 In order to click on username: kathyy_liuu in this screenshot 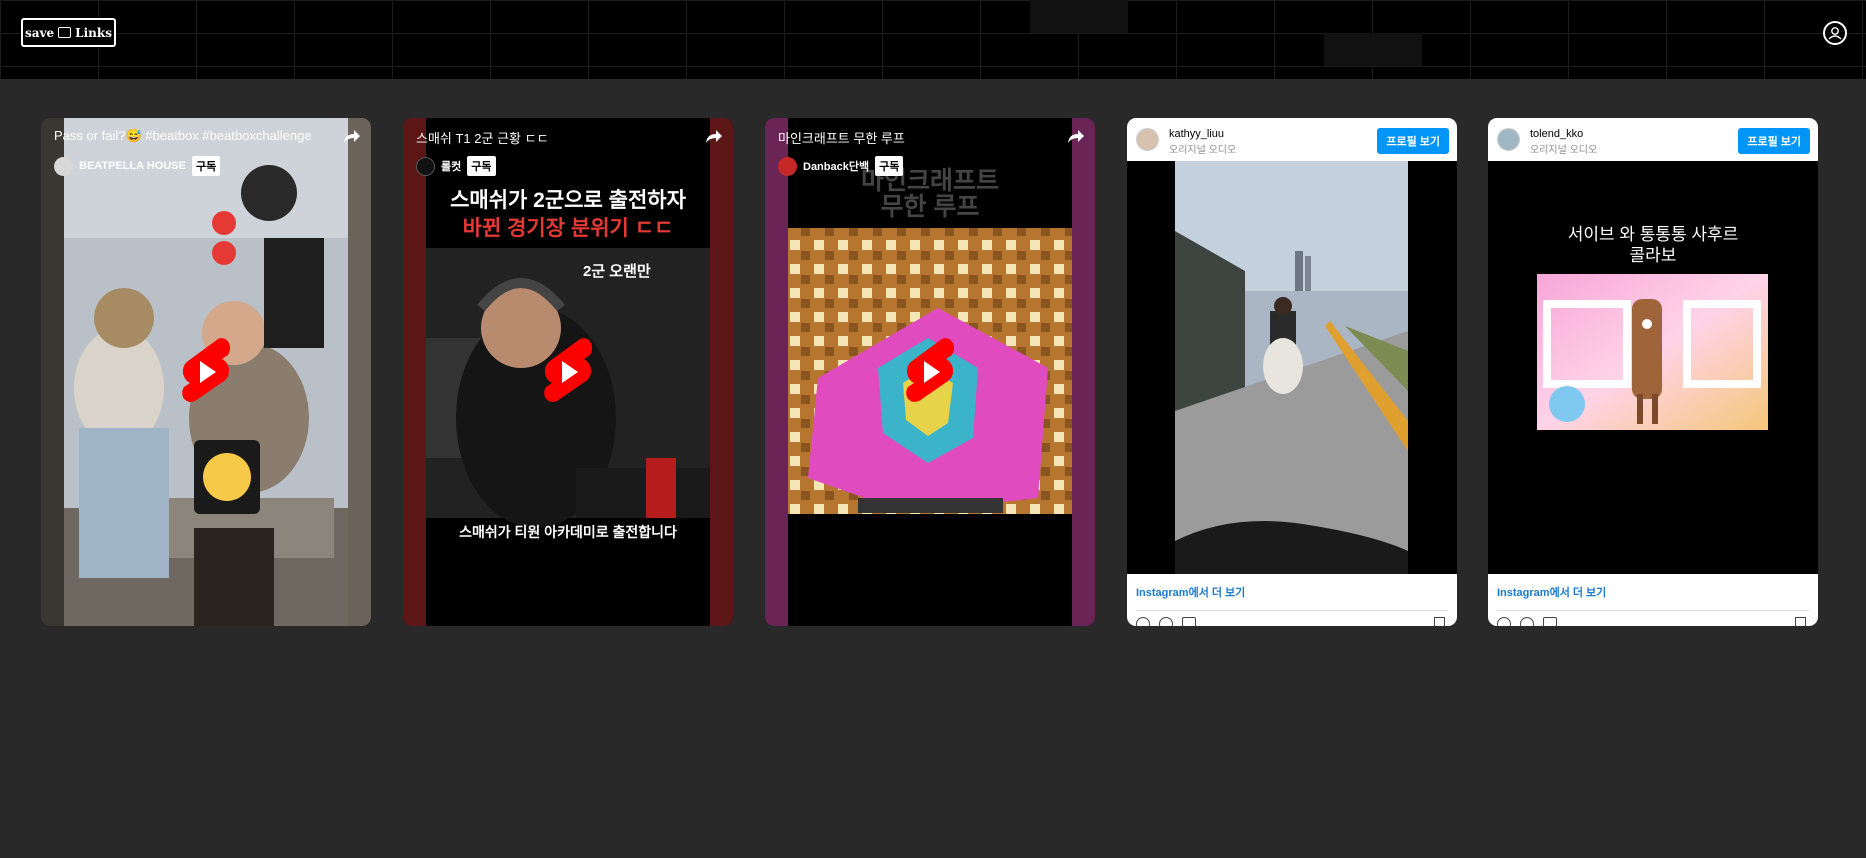, I will do `click(1196, 134)`.